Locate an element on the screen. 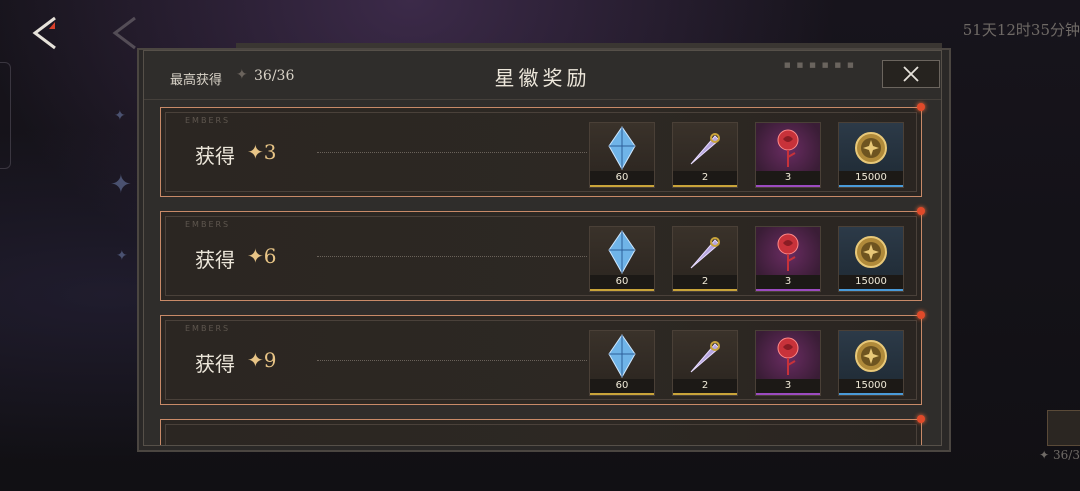 Image resolution: width=1080 pixels, height=491 pixels. close-button is located at coordinates (911, 74).